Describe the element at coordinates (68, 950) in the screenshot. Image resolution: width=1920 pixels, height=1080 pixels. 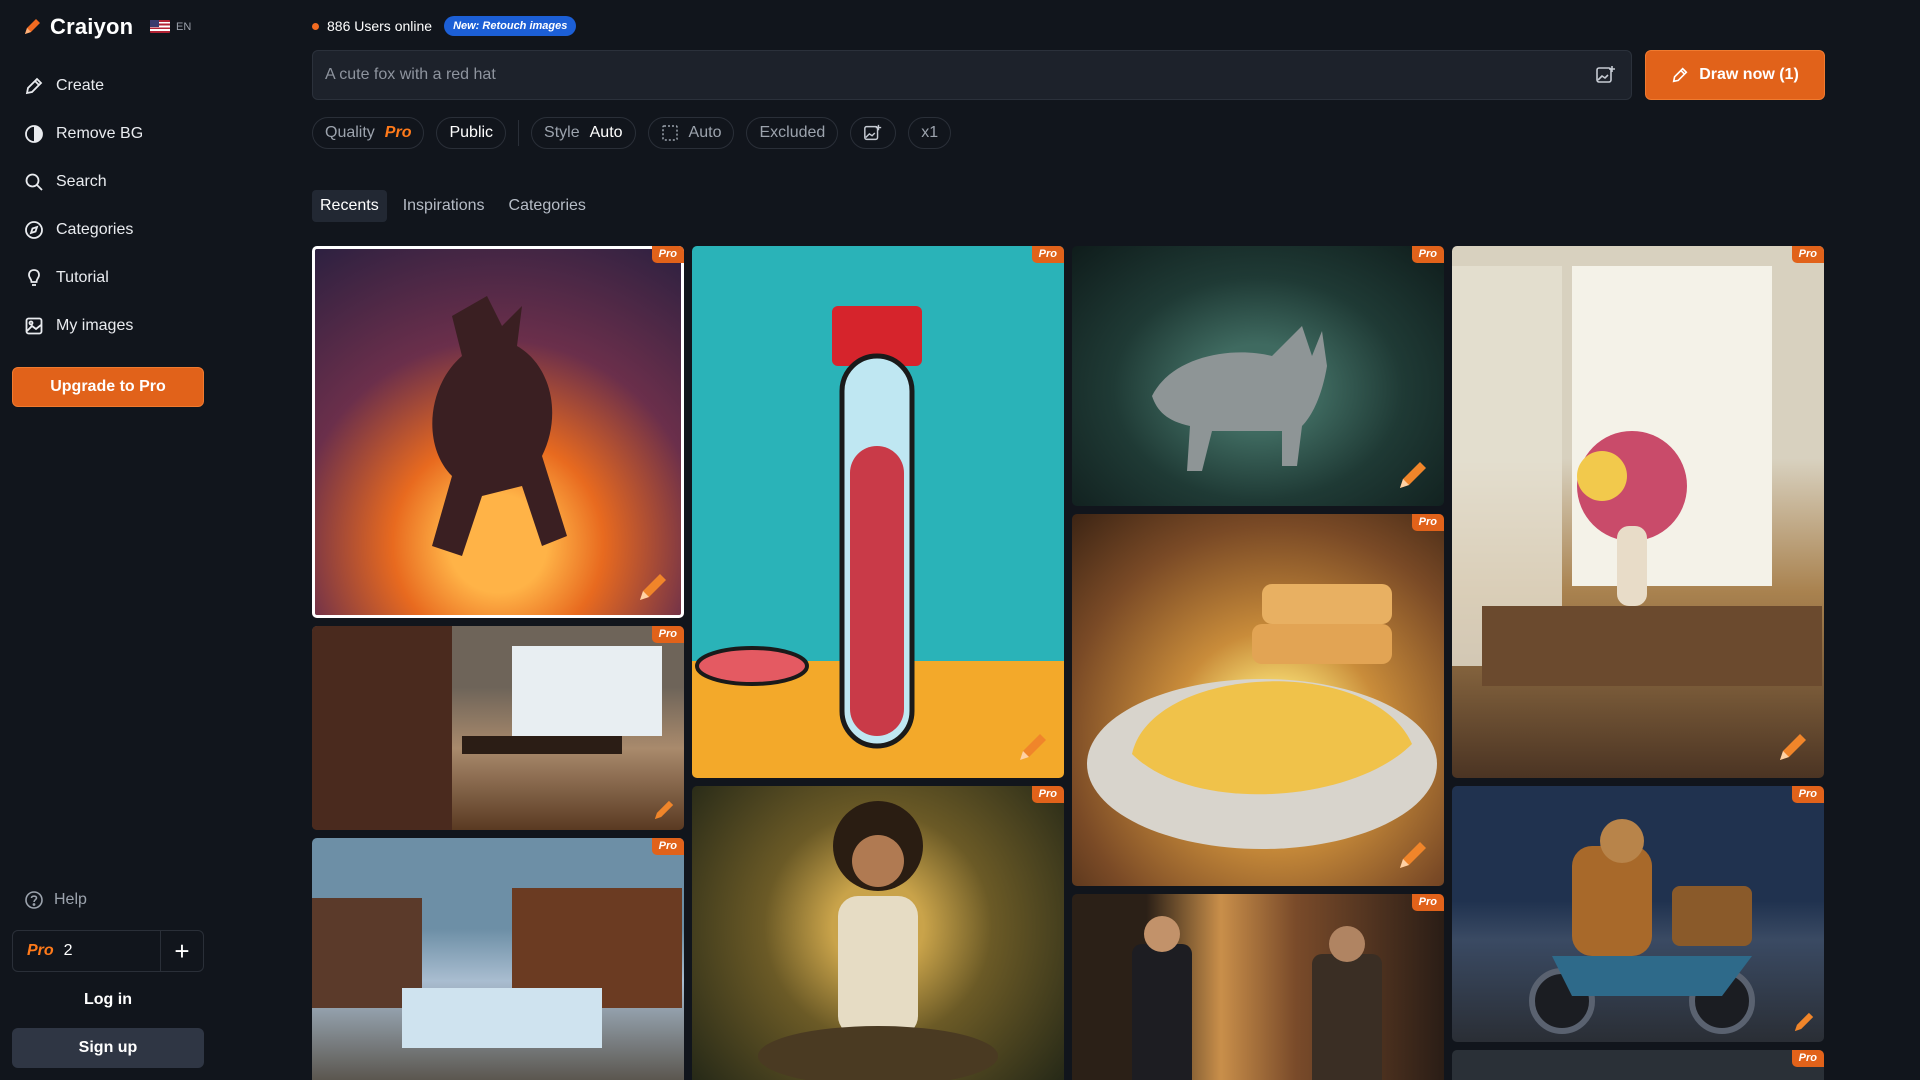
I see `credits-count: 2` at that location.